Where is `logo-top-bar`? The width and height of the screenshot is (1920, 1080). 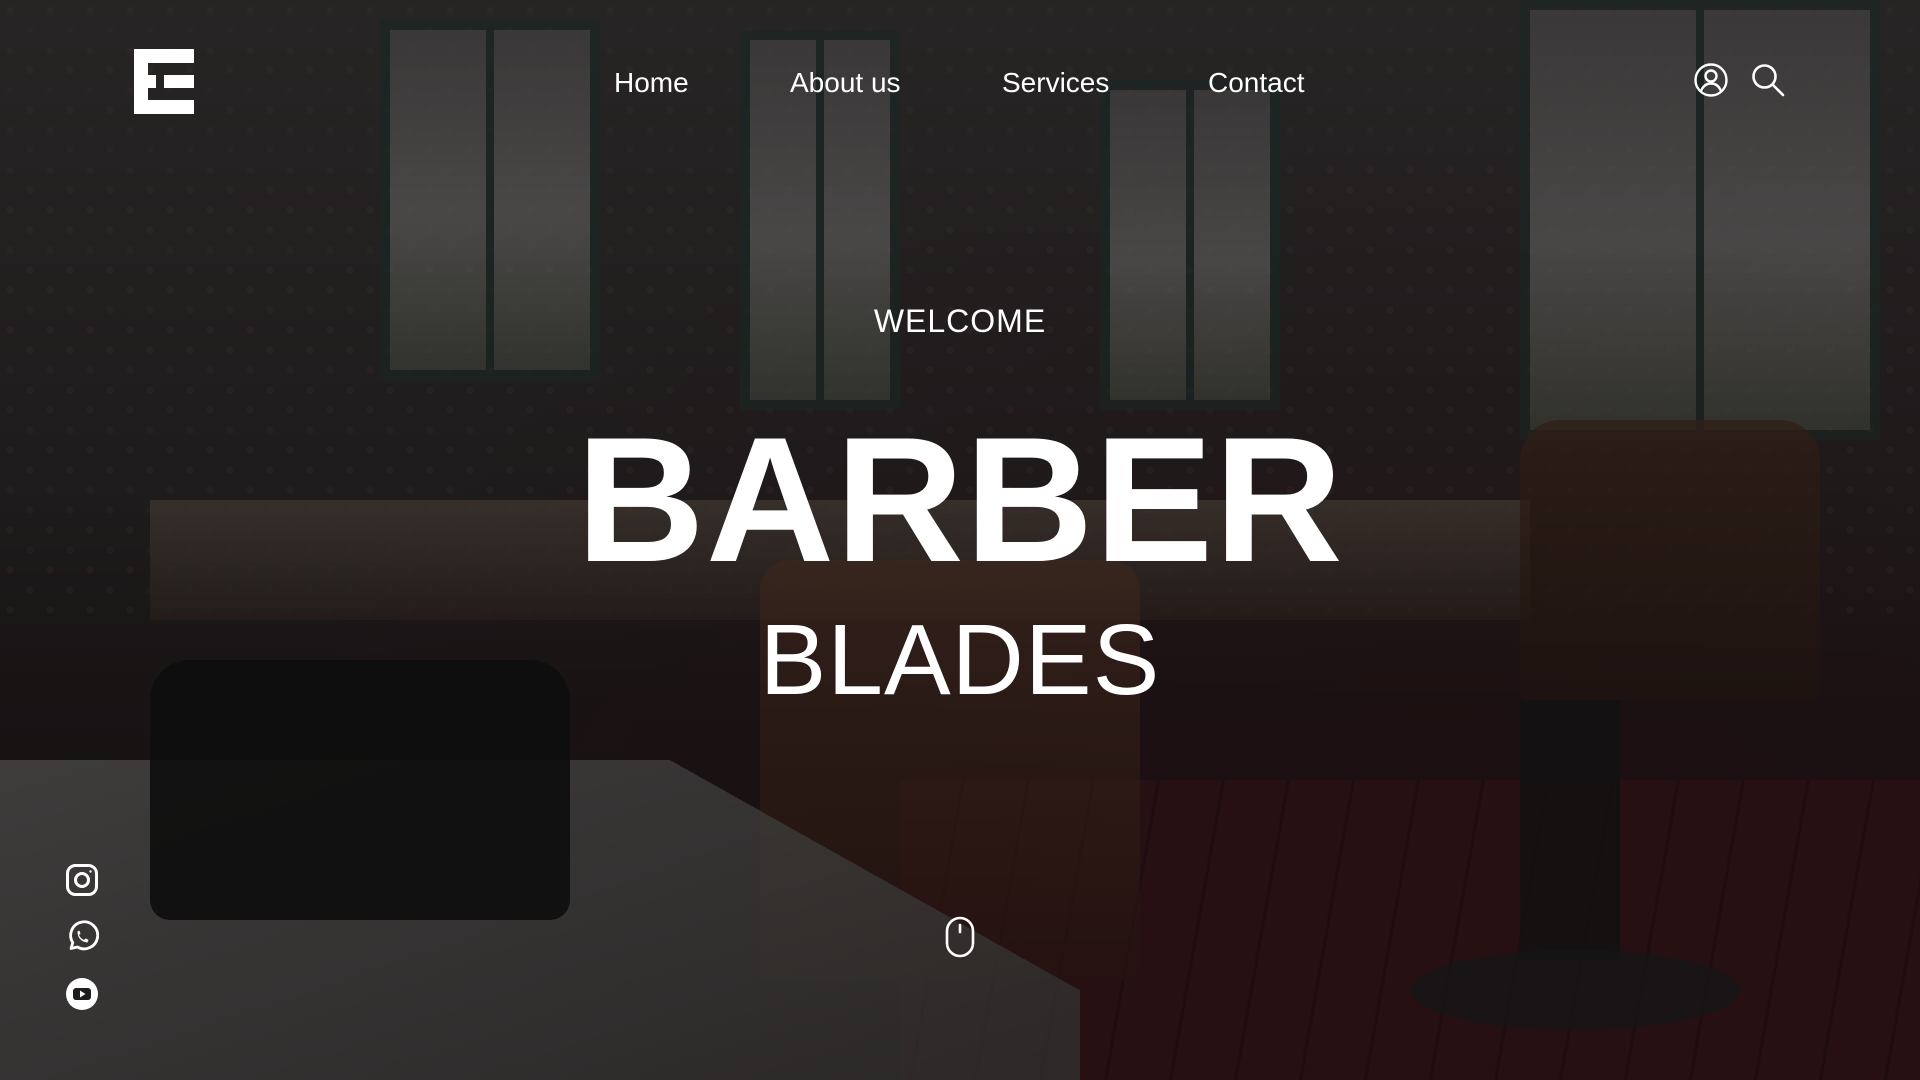
logo-top-bar is located at coordinates (171, 56).